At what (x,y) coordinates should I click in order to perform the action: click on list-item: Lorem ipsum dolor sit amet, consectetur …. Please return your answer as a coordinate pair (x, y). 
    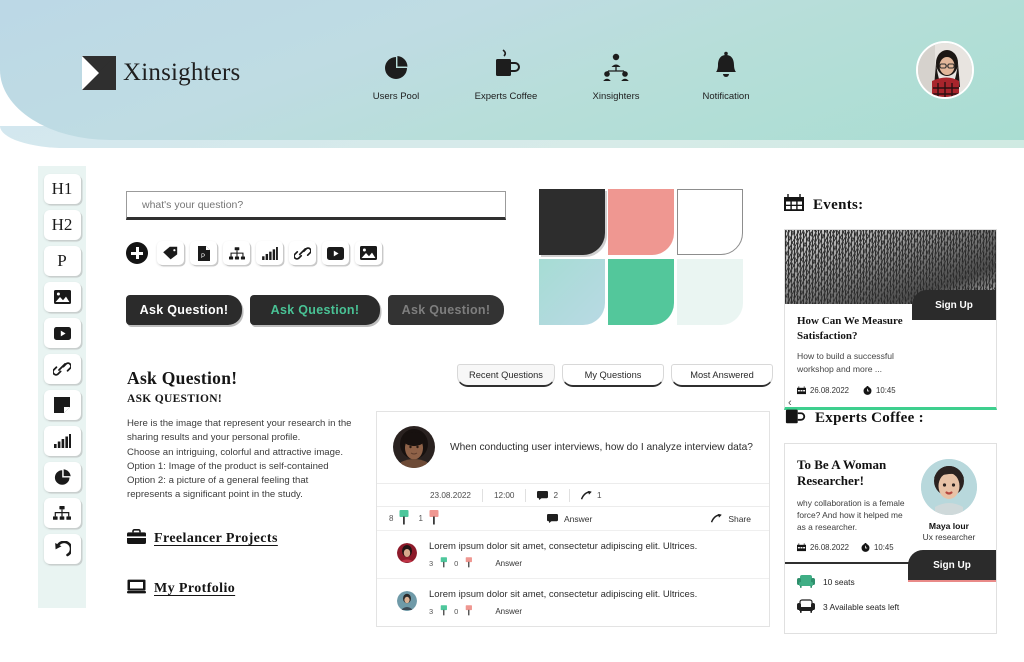
    Looking at the image, I should click on (573, 602).